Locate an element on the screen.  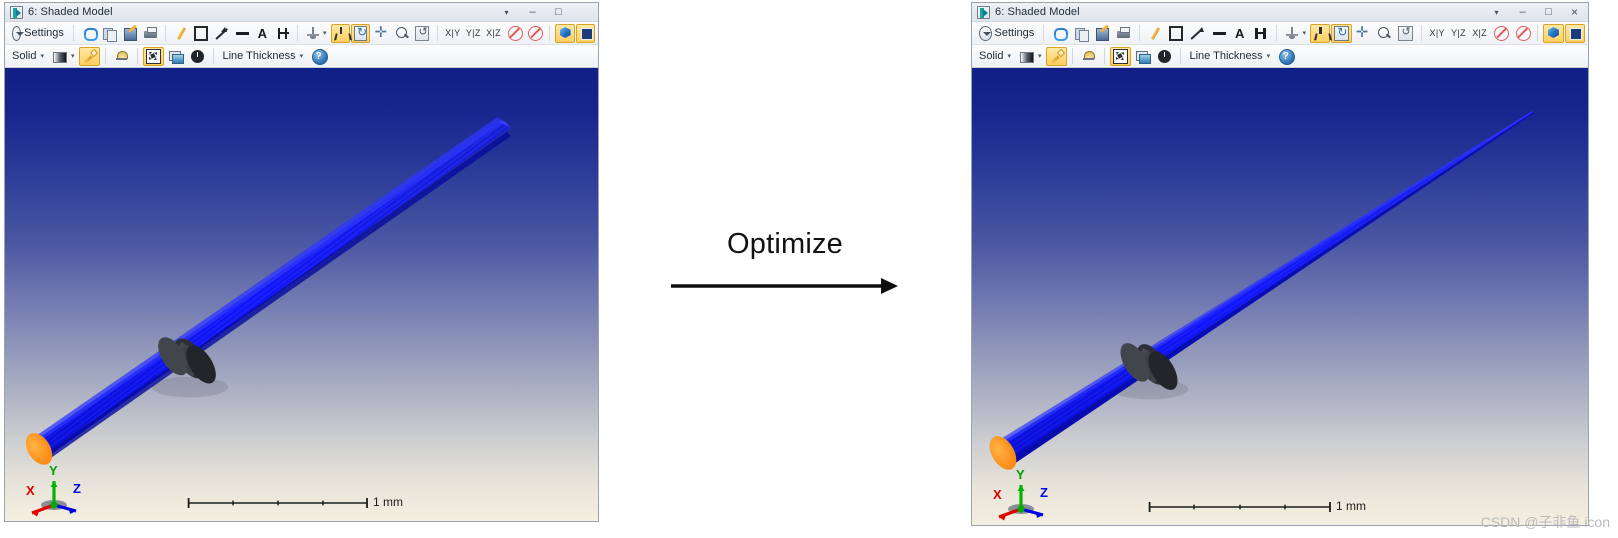
window-close-button is located at coordinates (584, 12).